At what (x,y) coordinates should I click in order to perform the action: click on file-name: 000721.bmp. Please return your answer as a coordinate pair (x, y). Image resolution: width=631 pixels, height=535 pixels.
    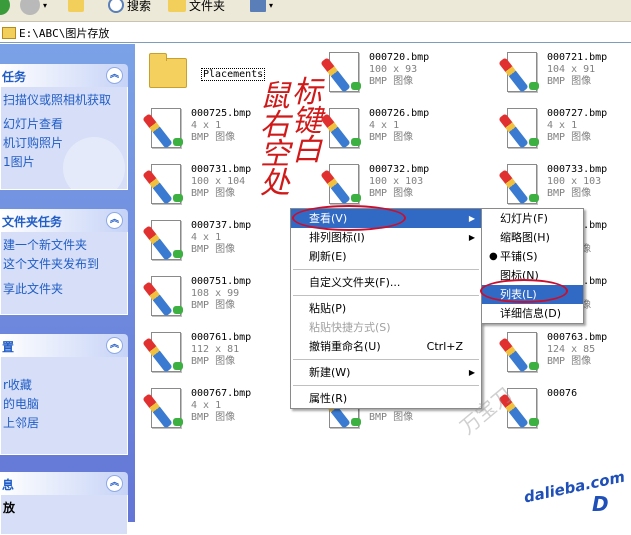
    Looking at the image, I should click on (577, 57).